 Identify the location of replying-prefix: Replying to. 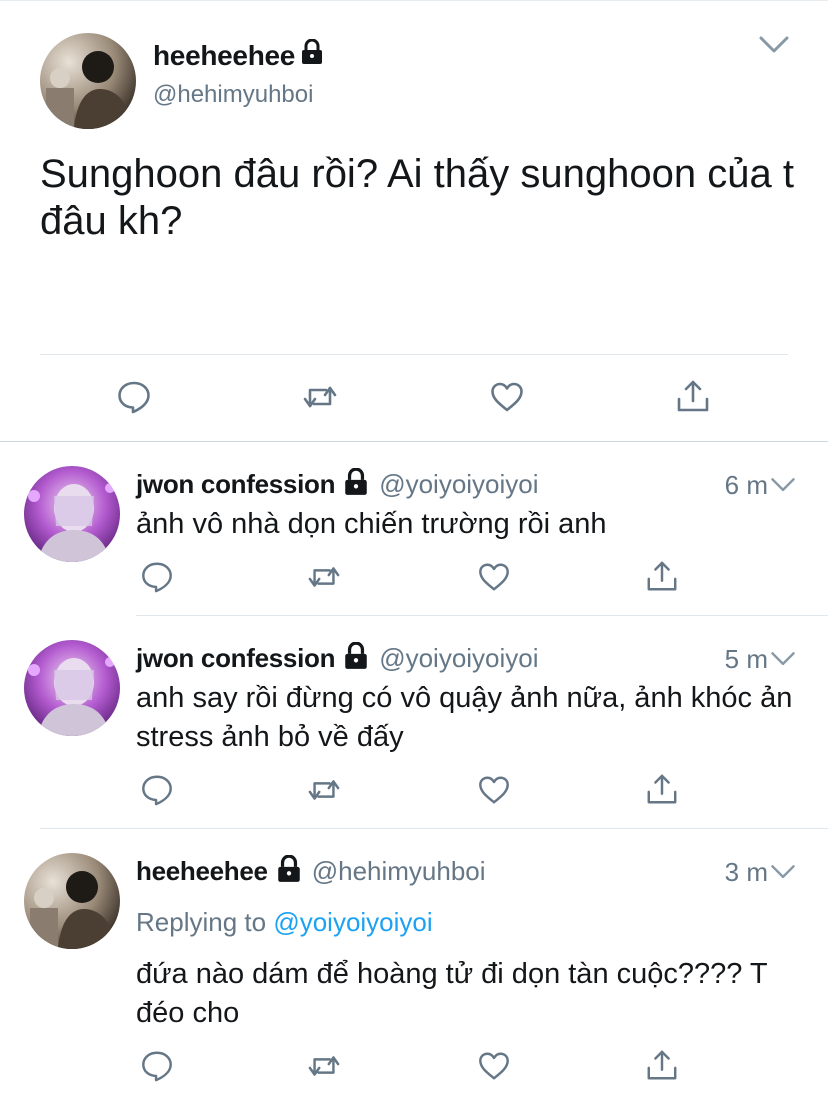
(201, 922).